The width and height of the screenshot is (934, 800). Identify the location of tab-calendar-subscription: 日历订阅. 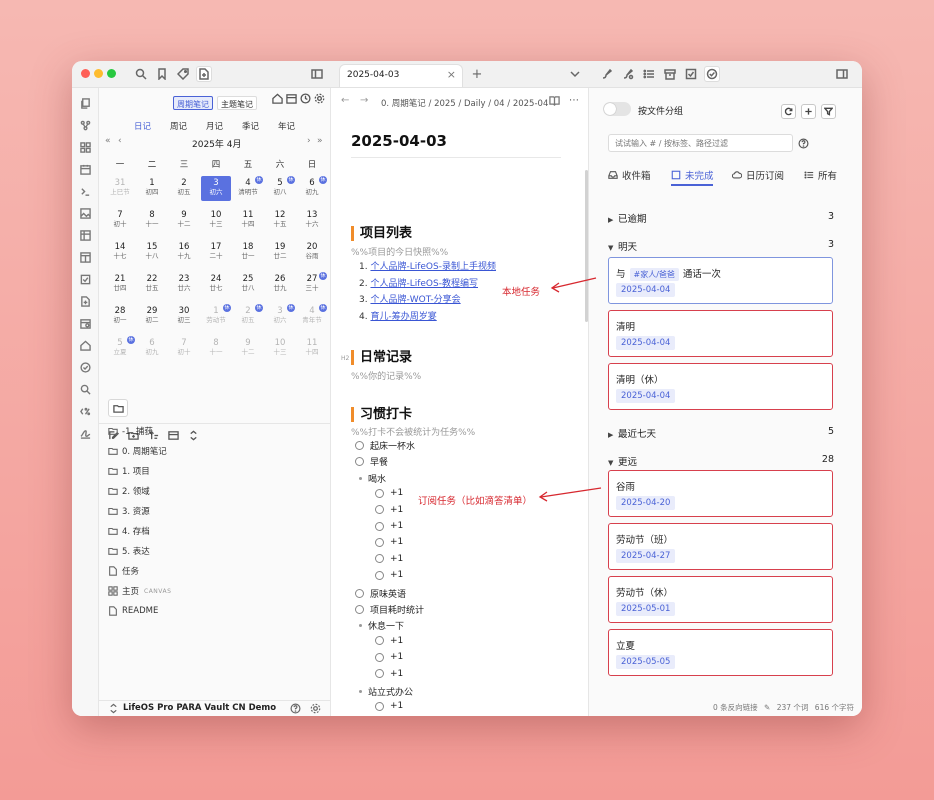
(758, 175).